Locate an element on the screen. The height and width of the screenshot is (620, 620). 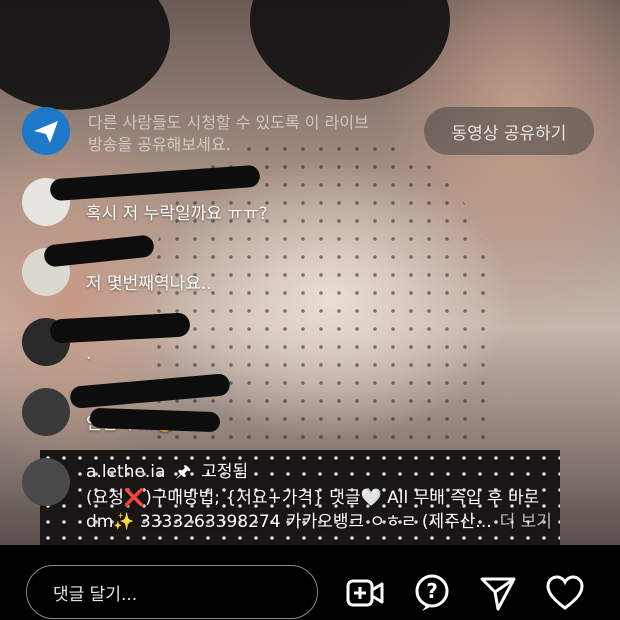
pinned-username: a.lethe.ia is located at coordinates (125, 472).